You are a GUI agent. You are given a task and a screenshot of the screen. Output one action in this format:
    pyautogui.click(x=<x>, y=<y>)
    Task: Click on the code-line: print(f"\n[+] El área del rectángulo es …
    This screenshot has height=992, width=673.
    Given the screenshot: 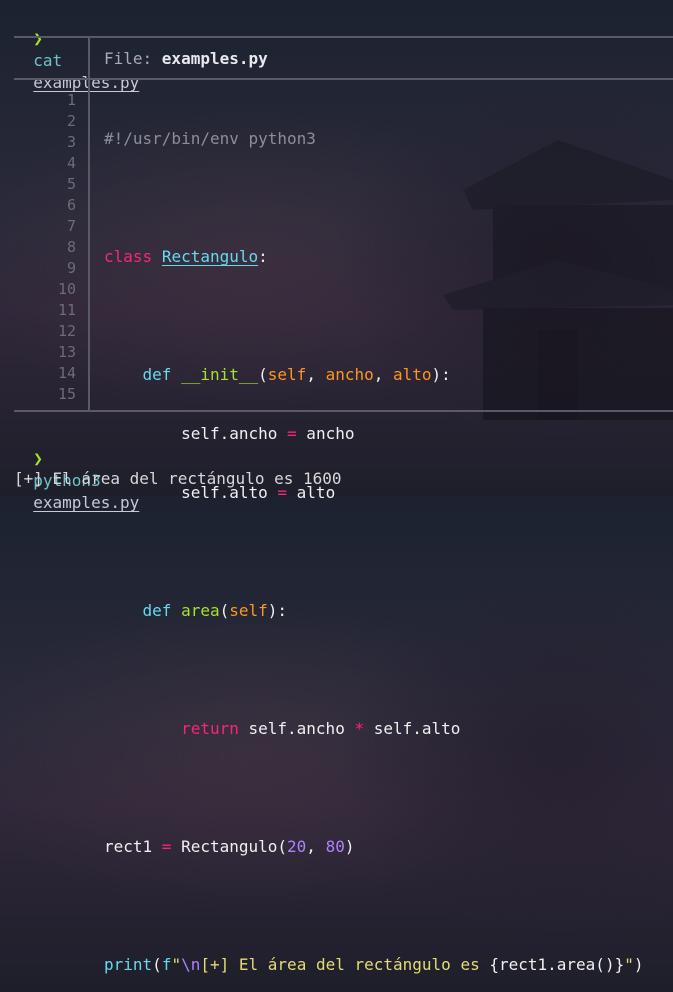 What is the action you would take?
    pyautogui.click(x=388, y=964)
    